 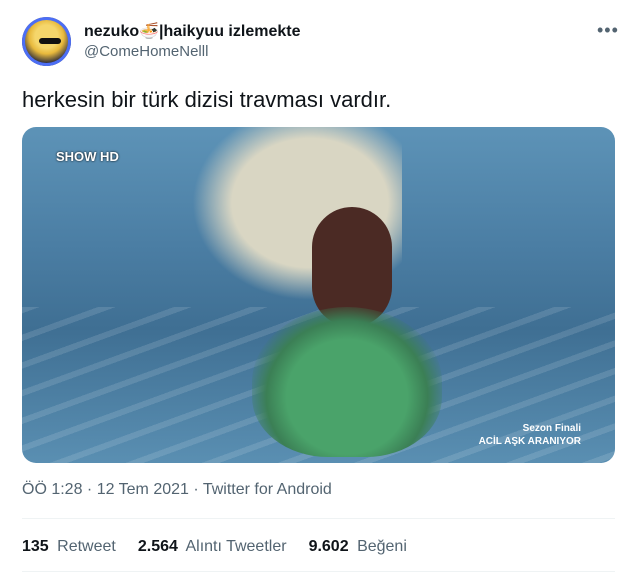 What do you see at coordinates (318, 571) in the screenshot?
I see `divider-bottom` at bounding box center [318, 571].